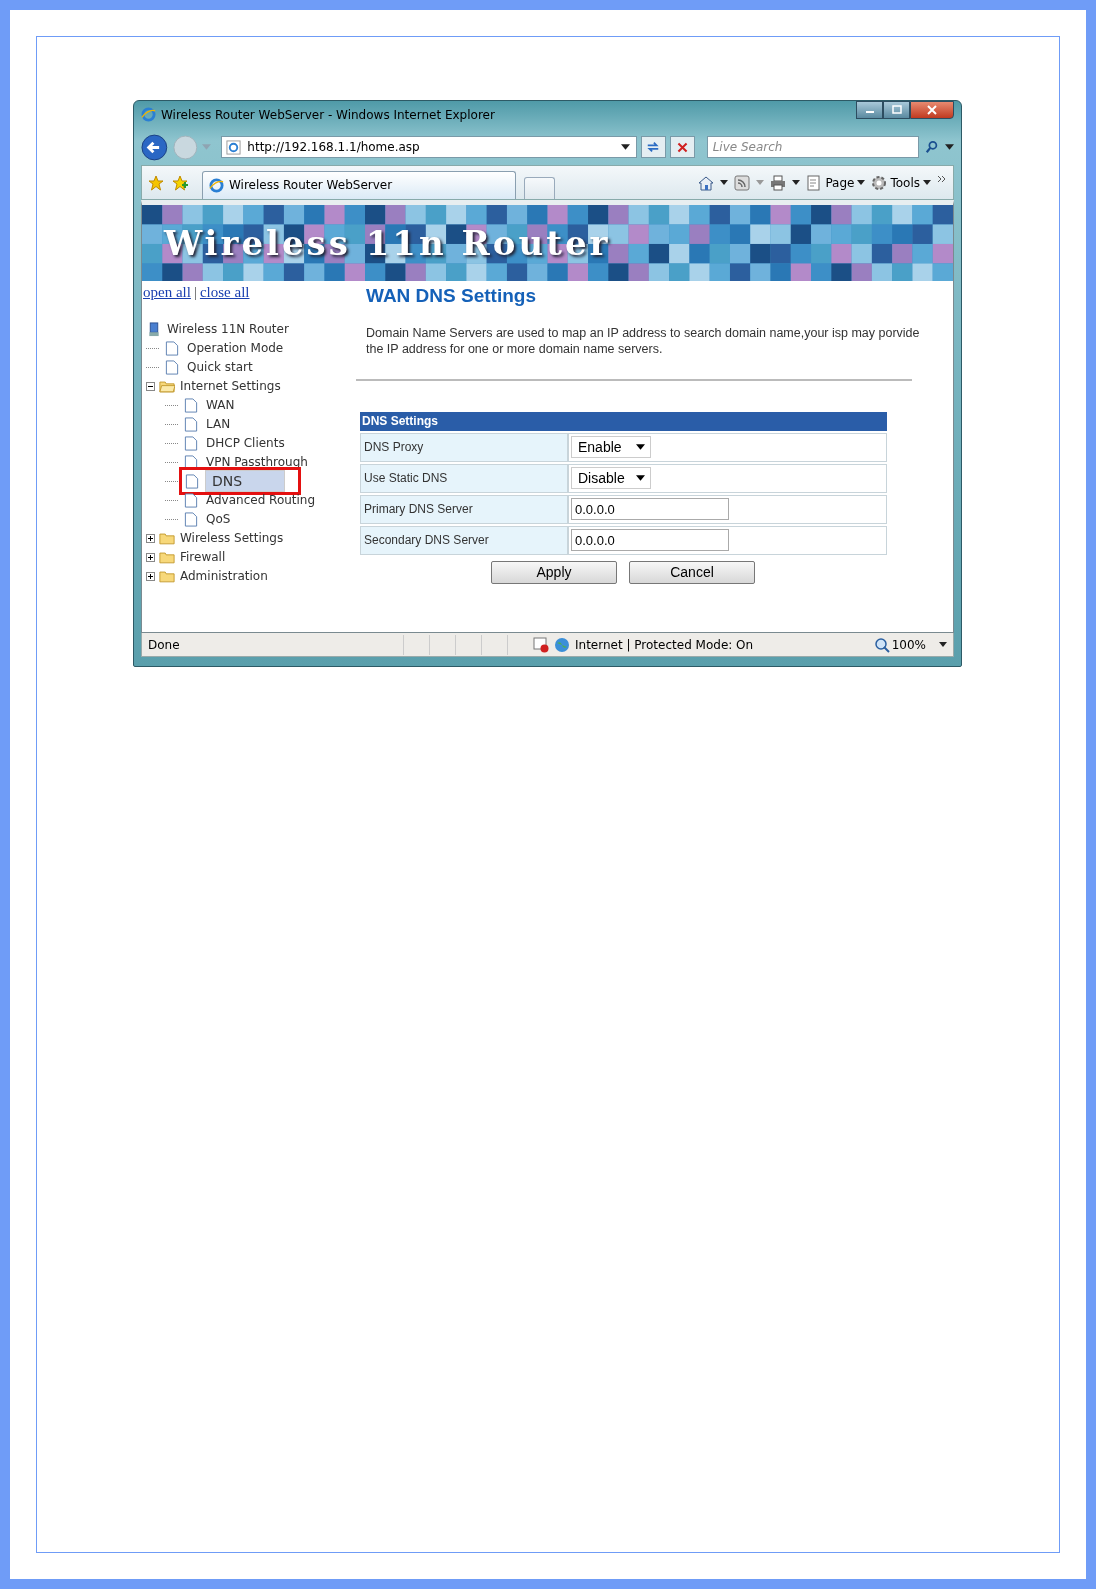 This screenshot has height=1589, width=1096. I want to click on form-button: Cancel, so click(692, 572).